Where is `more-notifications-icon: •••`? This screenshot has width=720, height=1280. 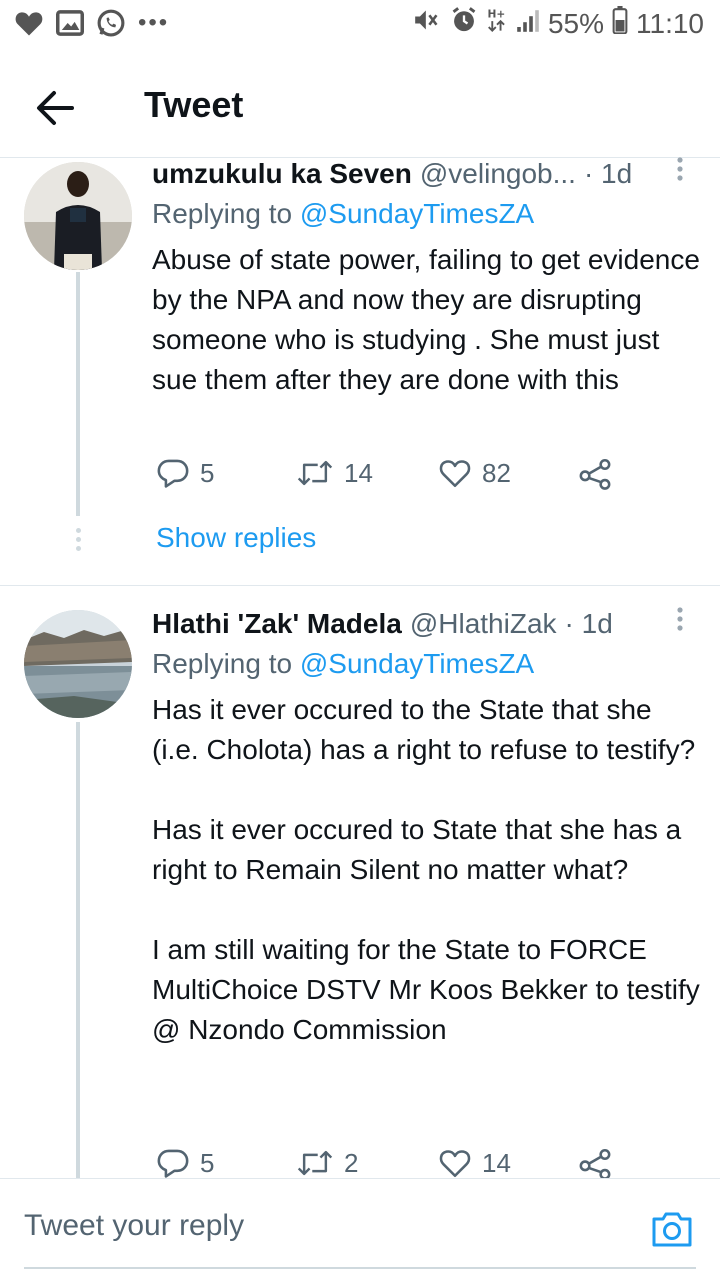
more-notifications-icon: ••• is located at coordinates (154, 22).